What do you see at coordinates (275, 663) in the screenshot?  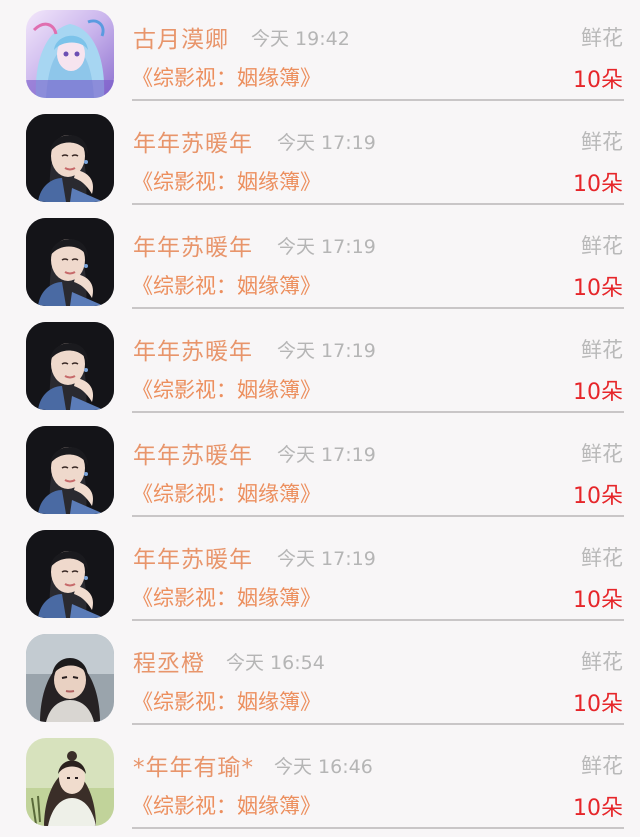 I see `timestamp: 今天 16:54` at bounding box center [275, 663].